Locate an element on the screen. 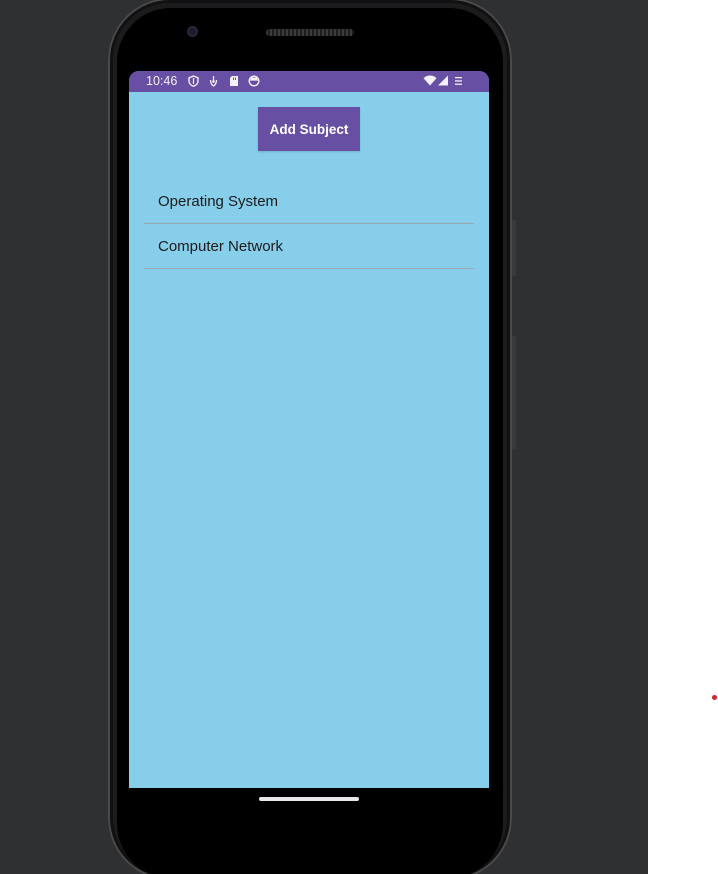 Image resolution: width=718 pixels, height=874 pixels. gesture-nav-handle is located at coordinates (309, 799).